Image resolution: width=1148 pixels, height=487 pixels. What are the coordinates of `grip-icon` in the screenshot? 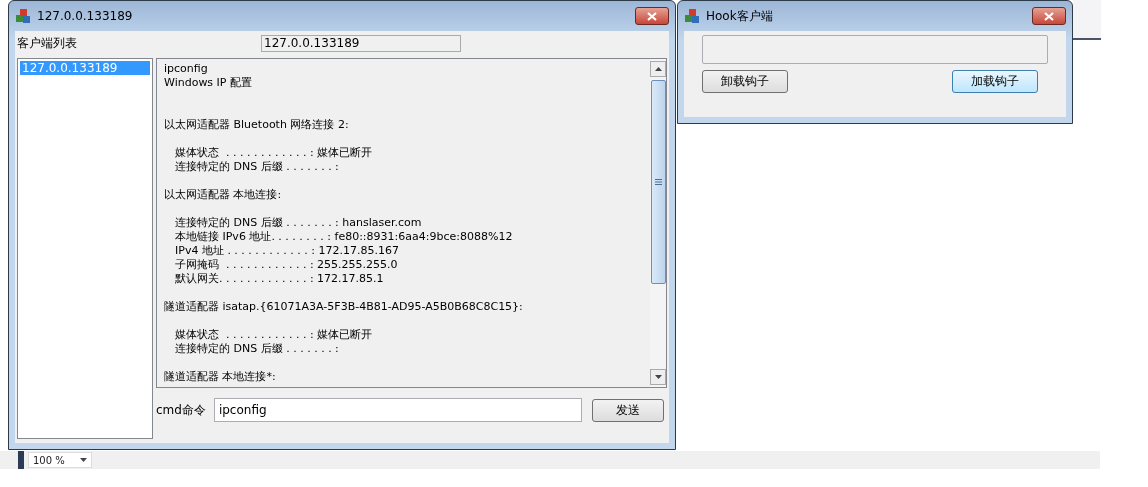 It's located at (658, 182).